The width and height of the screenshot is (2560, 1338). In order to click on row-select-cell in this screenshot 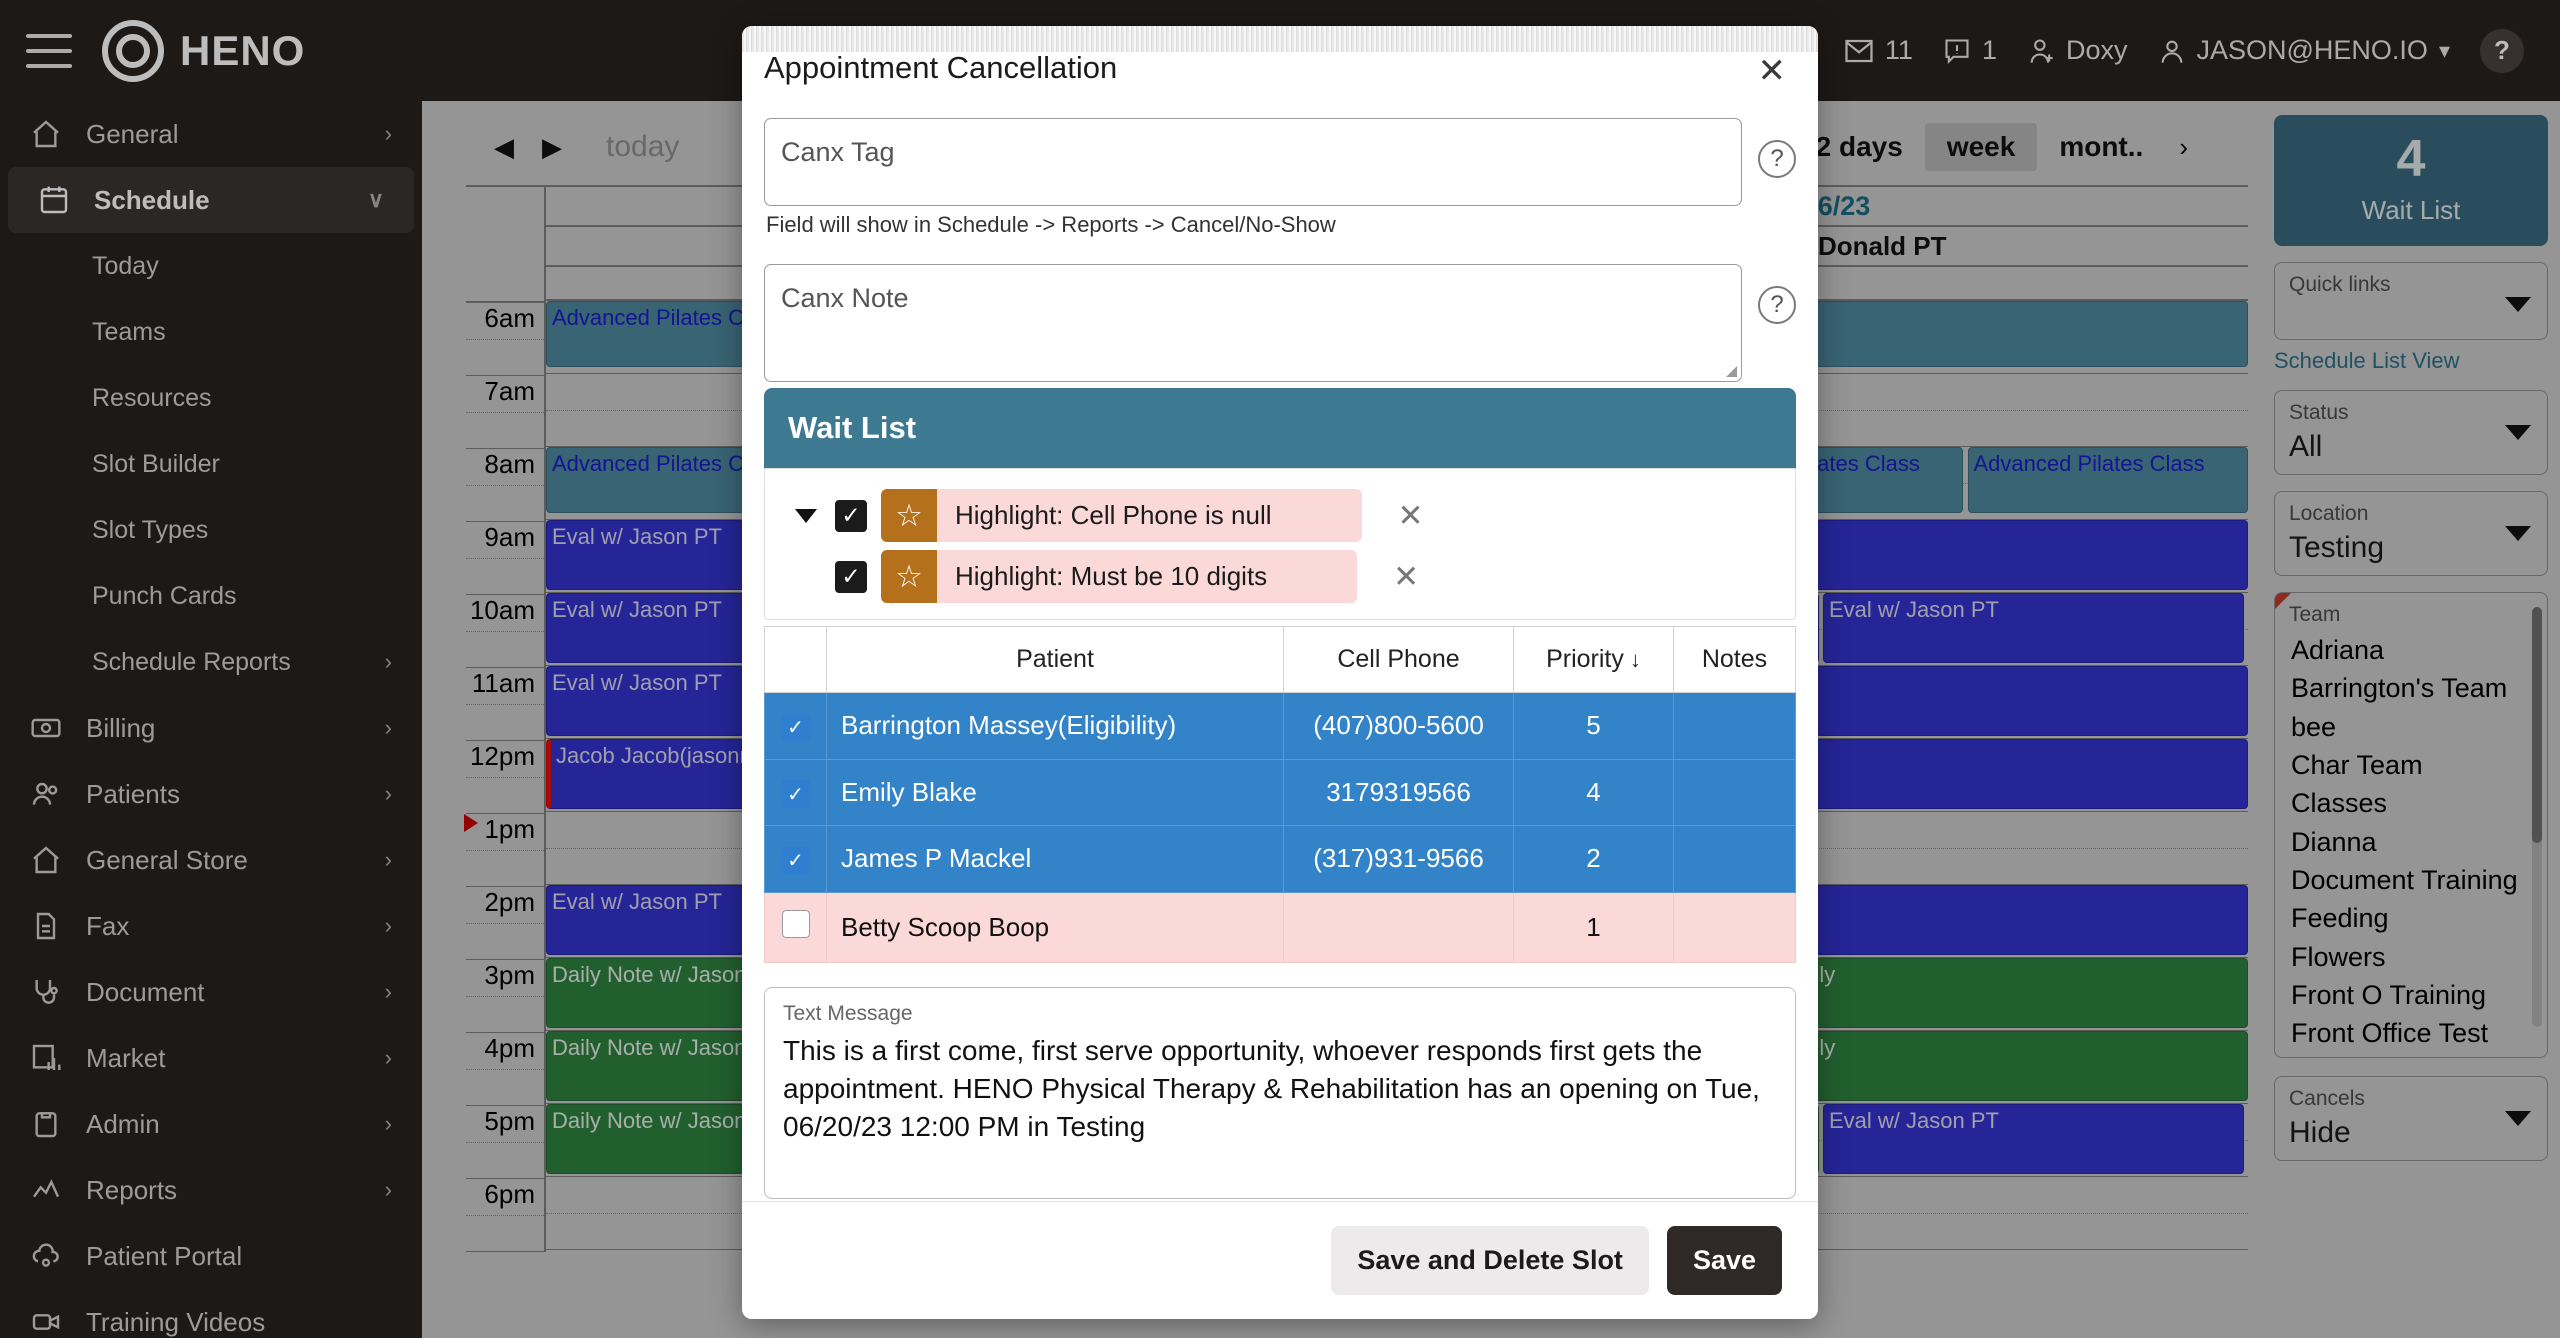, I will do `click(795, 927)`.